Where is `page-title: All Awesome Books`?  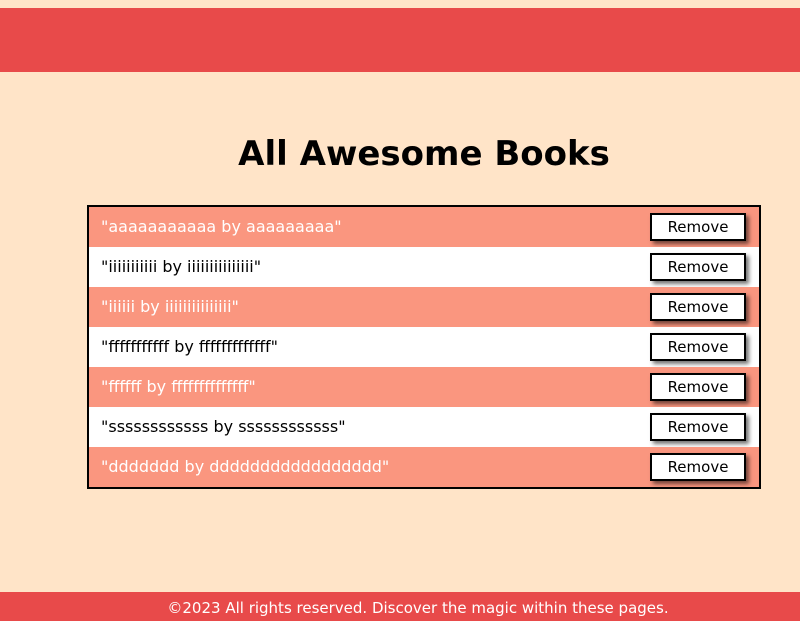 page-title: All Awesome Books is located at coordinates (424, 154).